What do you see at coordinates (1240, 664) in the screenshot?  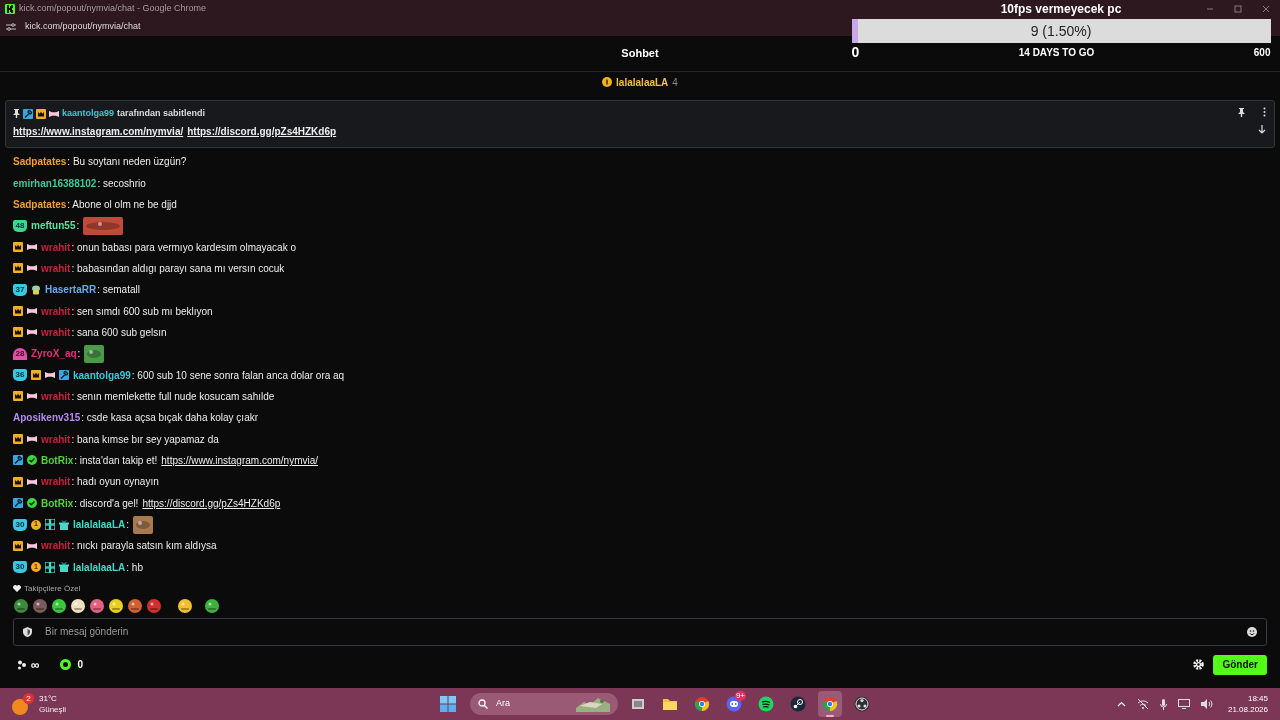 I see `send-button: Gönder` at bounding box center [1240, 664].